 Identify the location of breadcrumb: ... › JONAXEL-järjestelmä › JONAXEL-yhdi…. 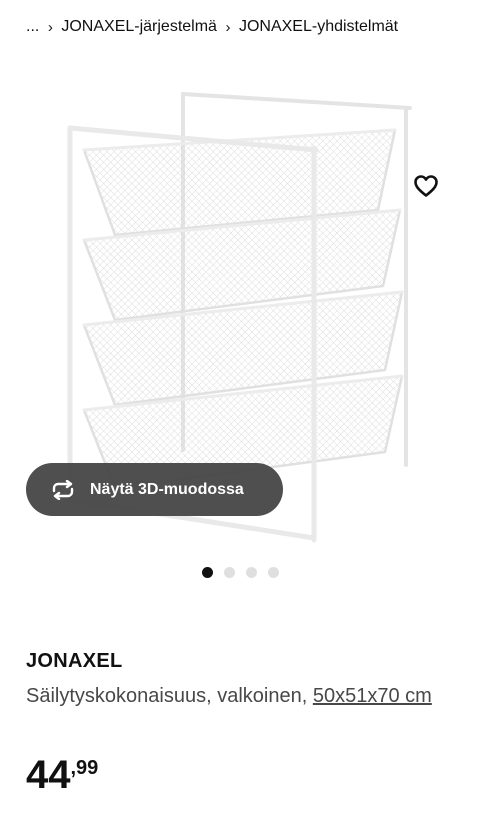
(212, 27).